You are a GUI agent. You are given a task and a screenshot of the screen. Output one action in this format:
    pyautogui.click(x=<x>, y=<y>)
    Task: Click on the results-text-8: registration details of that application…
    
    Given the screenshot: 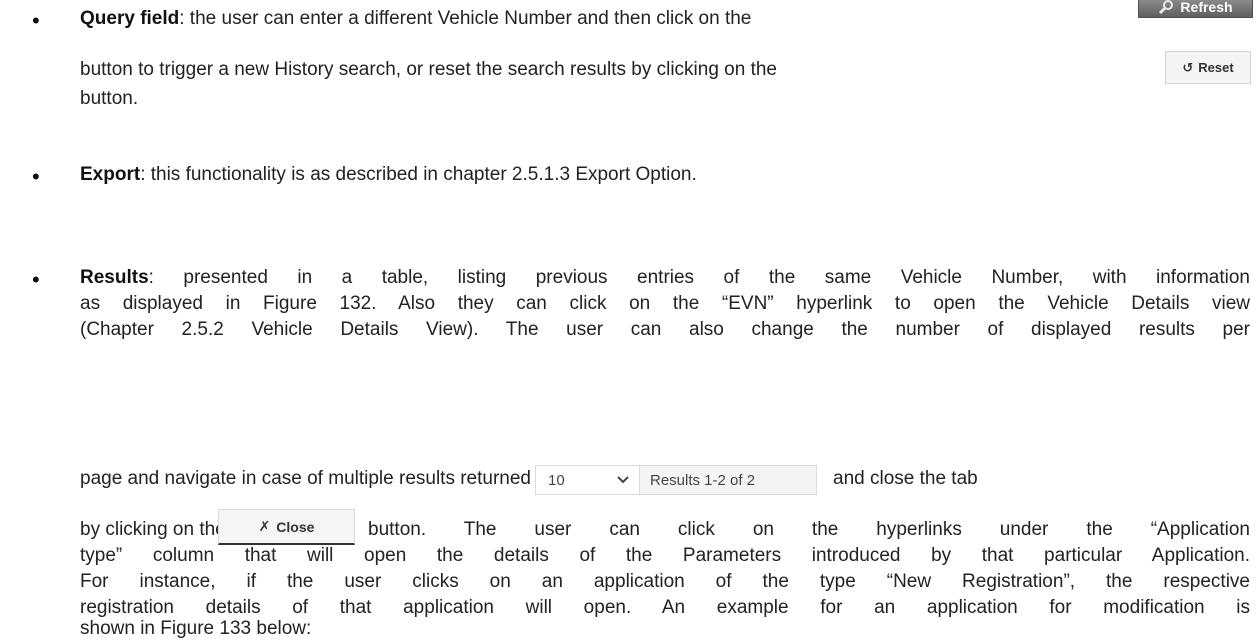 What is the action you would take?
    pyautogui.click(x=665, y=607)
    